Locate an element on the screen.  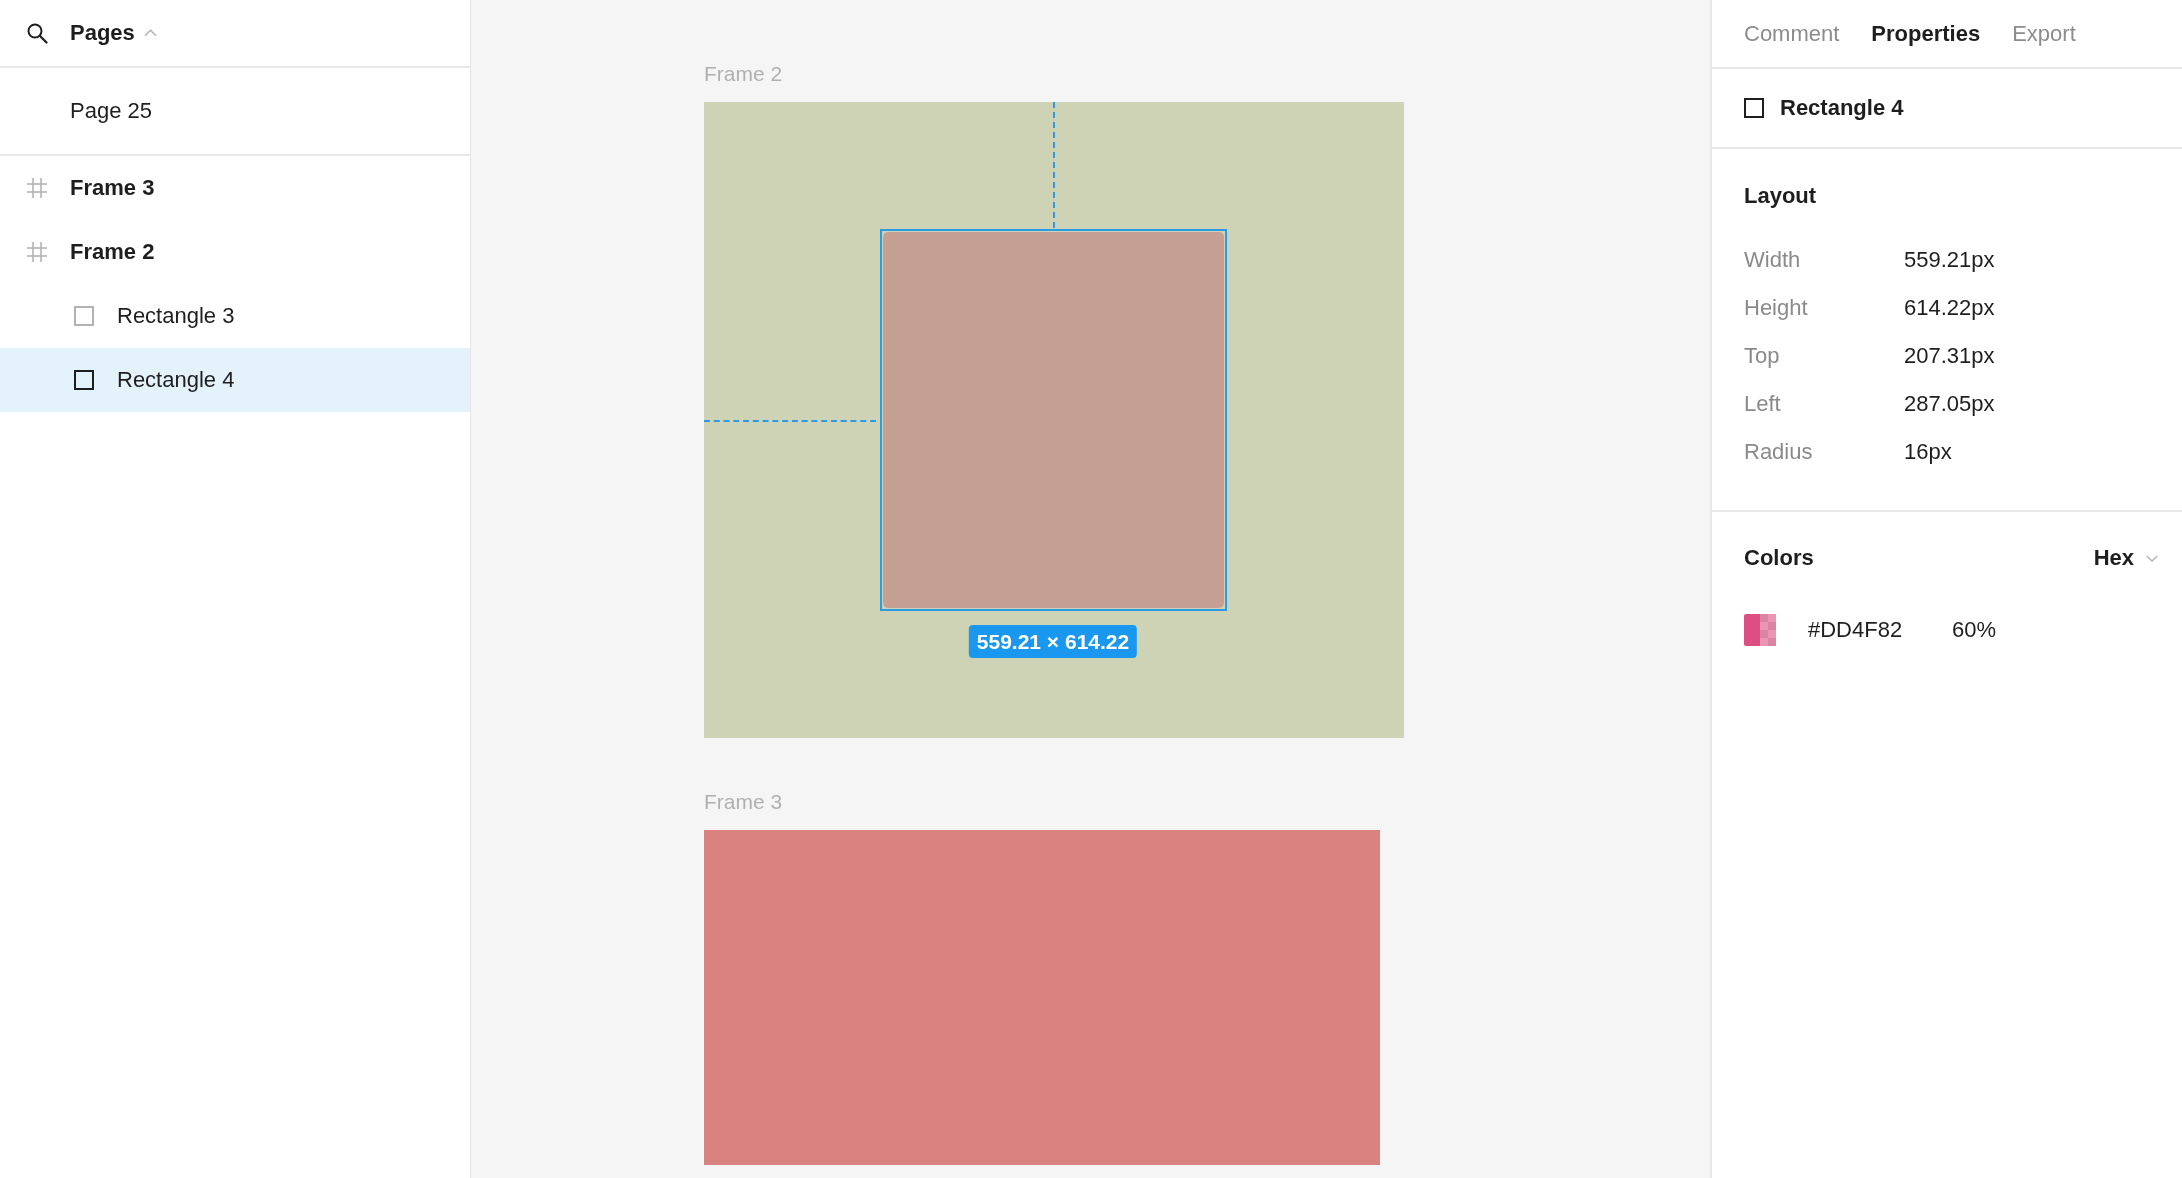
frame-label: Frame 3 is located at coordinates (743, 802).